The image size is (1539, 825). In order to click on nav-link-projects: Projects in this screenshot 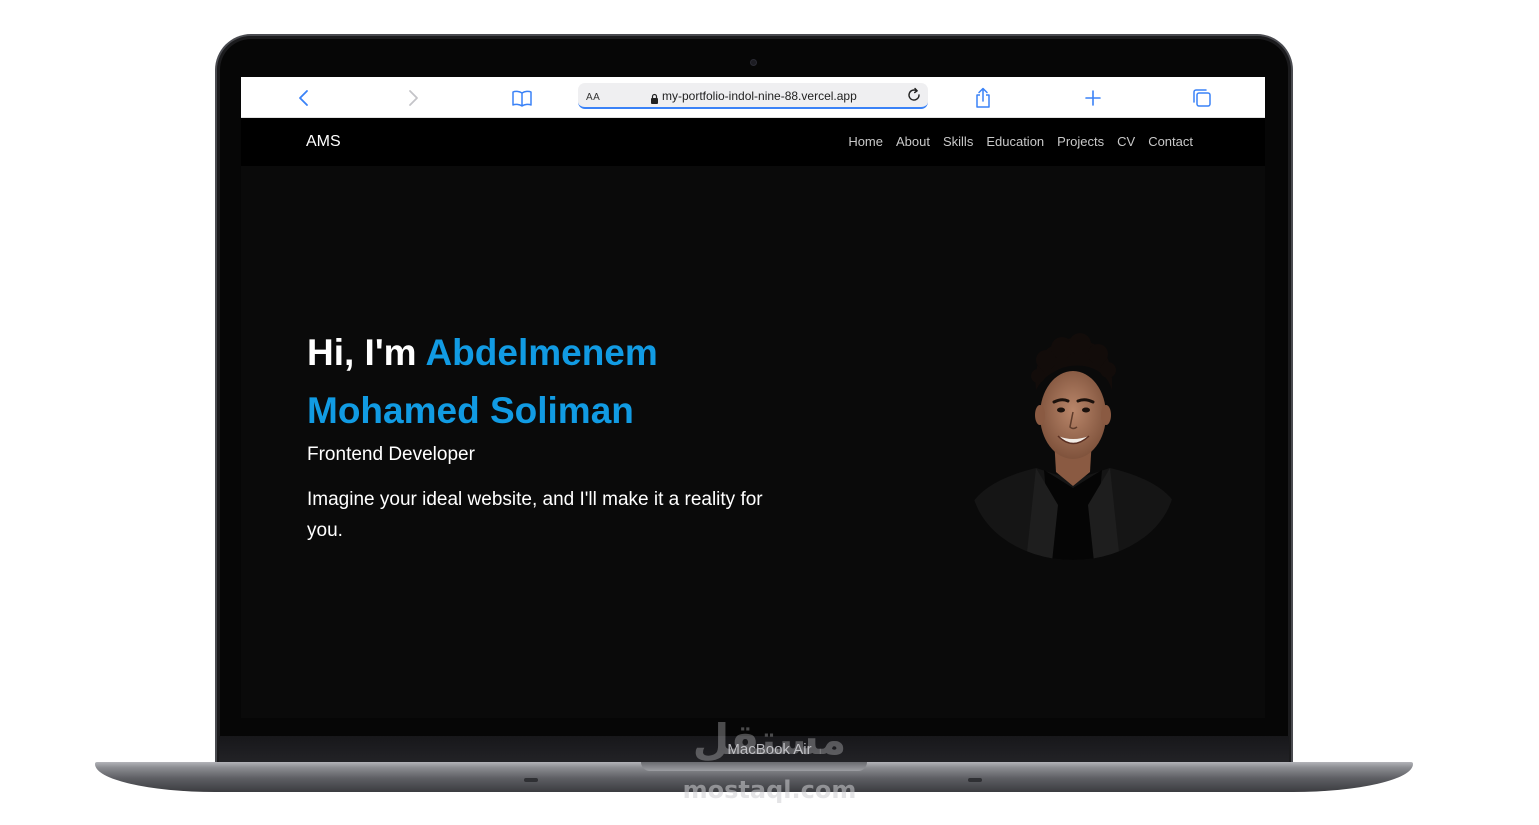, I will do `click(1080, 141)`.